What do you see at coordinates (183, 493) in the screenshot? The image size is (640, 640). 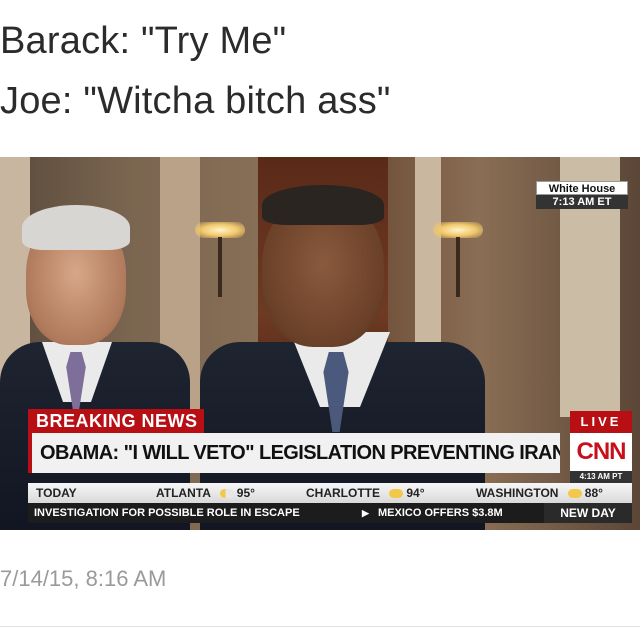 I see `weather-city-name: ATLANTA` at bounding box center [183, 493].